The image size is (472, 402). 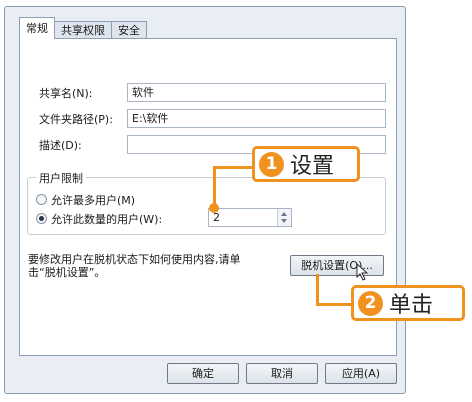 I want to click on description-label: 描述(D):, so click(x=60, y=145).